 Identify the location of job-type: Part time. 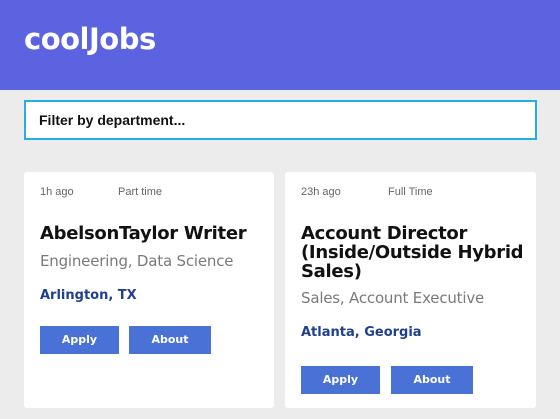
(140, 192).